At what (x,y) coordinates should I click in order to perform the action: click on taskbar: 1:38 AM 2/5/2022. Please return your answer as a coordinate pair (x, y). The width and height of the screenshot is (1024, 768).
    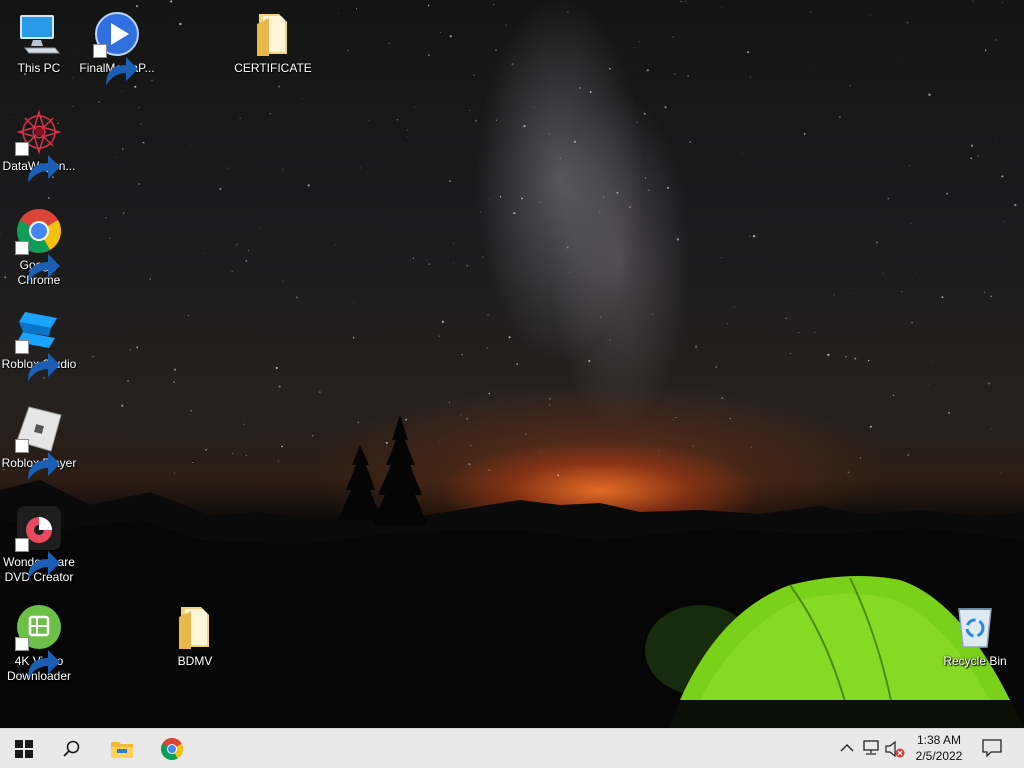
    Looking at the image, I should click on (512, 748).